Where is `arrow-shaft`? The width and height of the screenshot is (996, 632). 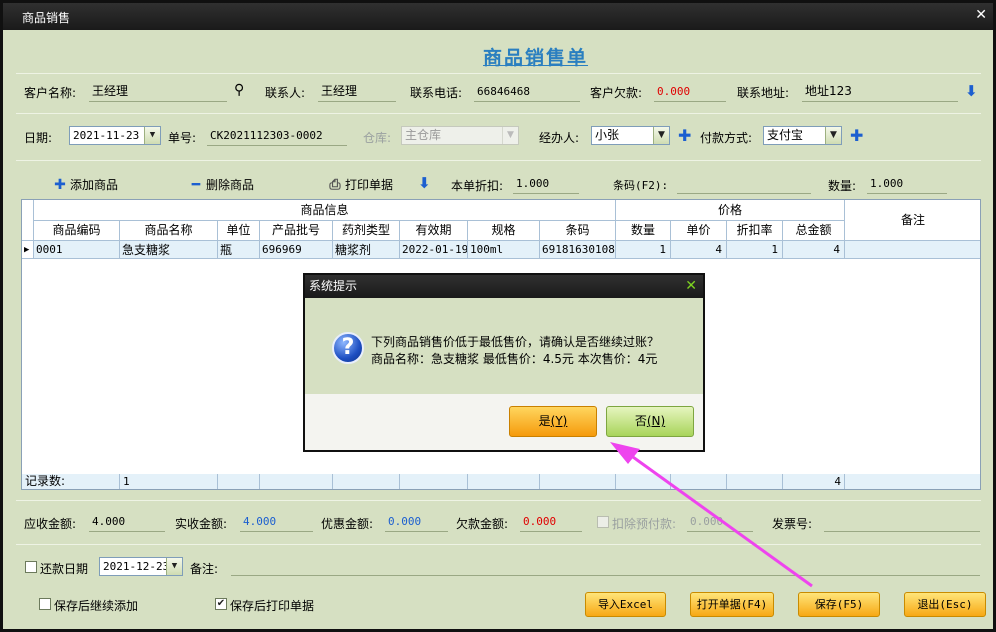
arrow-shaft is located at coordinates (719, 519).